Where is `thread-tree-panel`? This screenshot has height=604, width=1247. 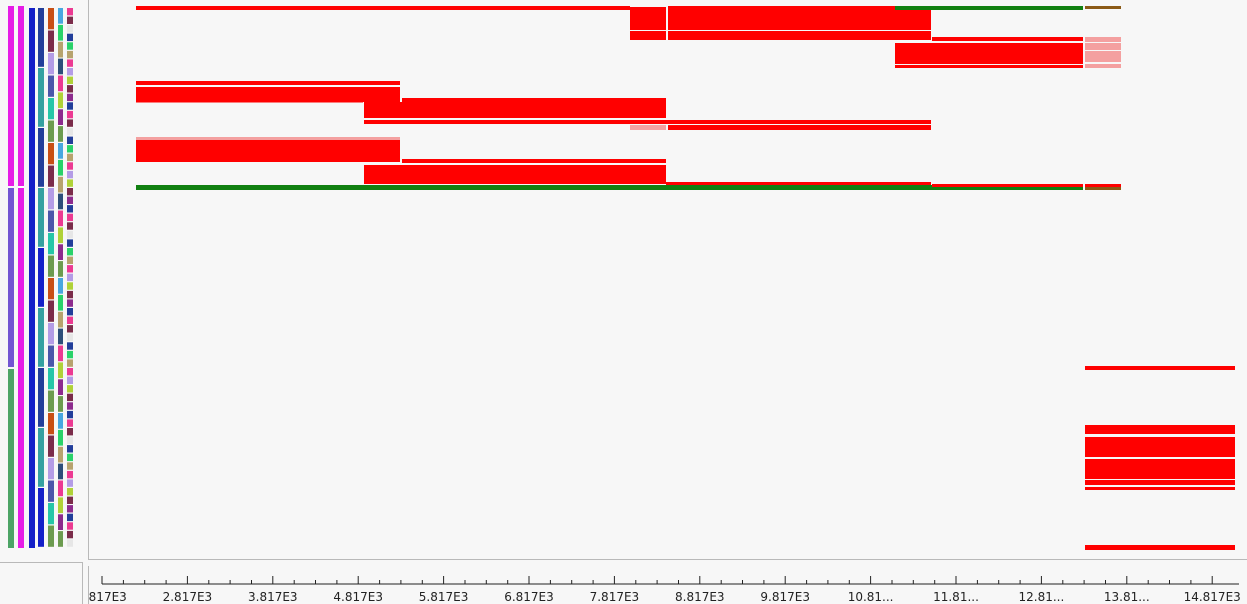
thread-tree-panel is located at coordinates (41, 280).